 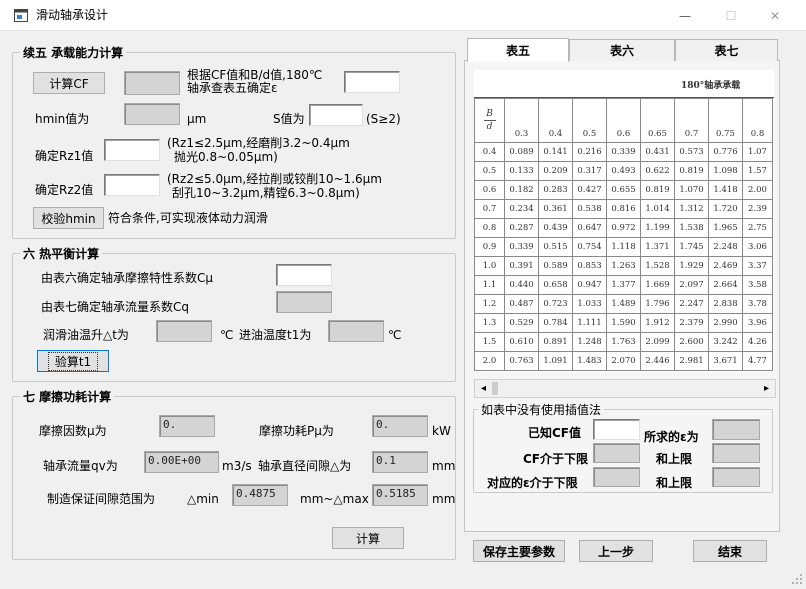 What do you see at coordinates (691, 228) in the screenshot?
I see `table5-cell: 1.538` at bounding box center [691, 228].